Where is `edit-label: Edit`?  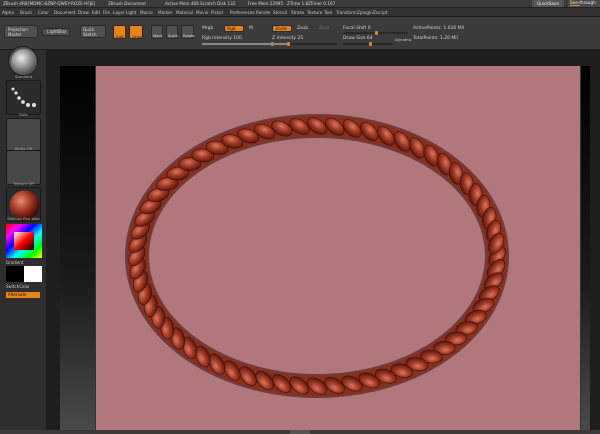
edit-label: Edit is located at coordinates (120, 36).